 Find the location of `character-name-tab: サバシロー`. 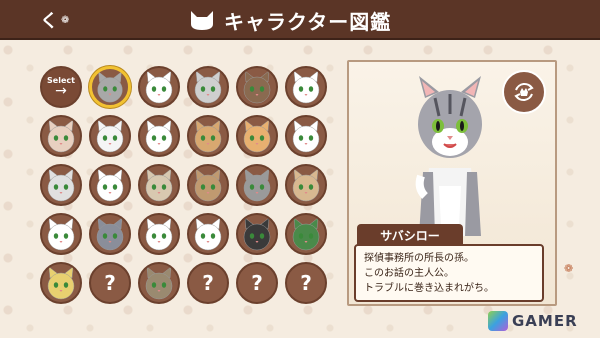

character-name-tab: サバシロー is located at coordinates (410, 235).